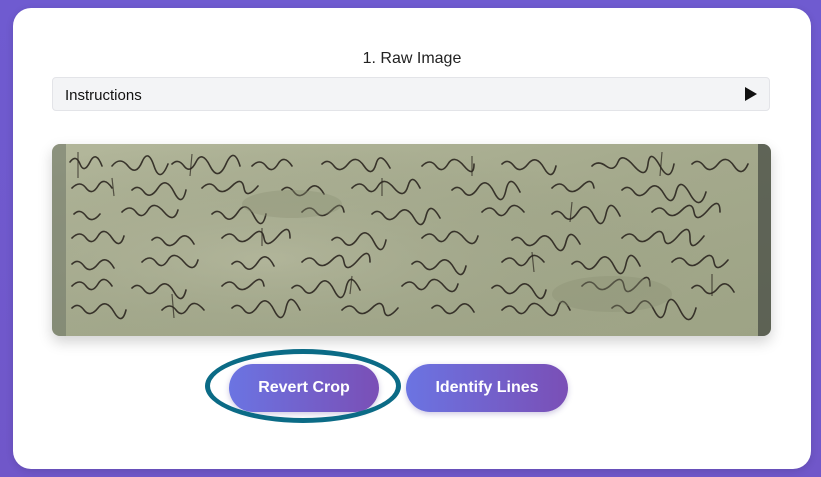  I want to click on identify-lines-button: Identify Lines, so click(487, 388).